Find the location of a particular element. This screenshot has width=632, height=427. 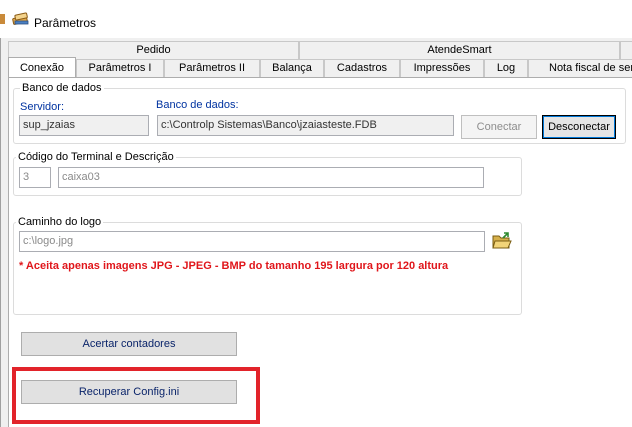

tab-nota-fiscal: Nota fiscal de ser is located at coordinates (580, 68).